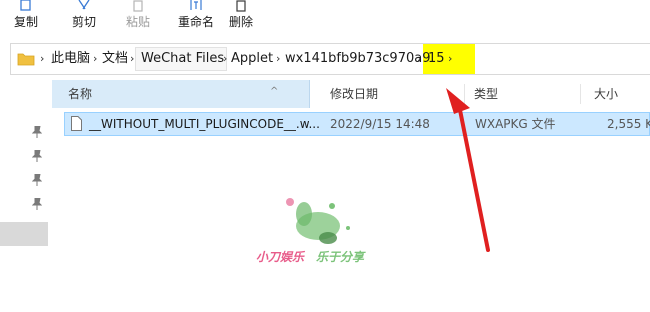 Image resolution: width=650 pixels, height=312 pixels. I want to click on scissors-icon, so click(84, 6).